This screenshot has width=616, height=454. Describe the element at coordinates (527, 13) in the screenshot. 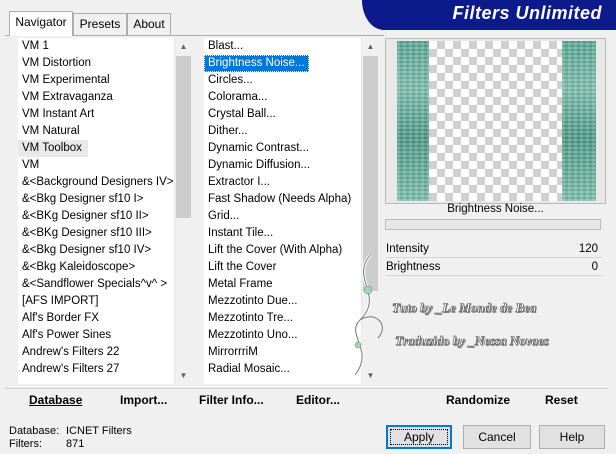

I see `brand-title: Filters Unlimited` at that location.